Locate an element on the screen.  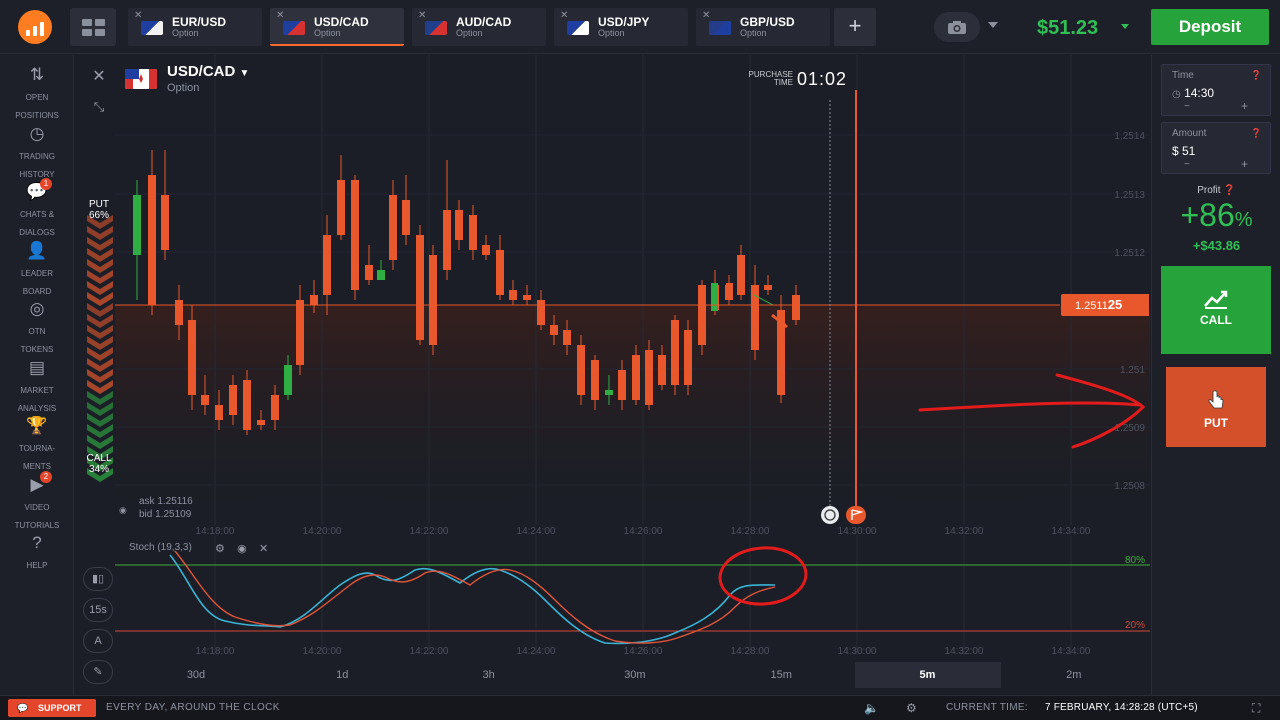
sidebar-item-play: ▶ 2 VIDEO TUTORIALS is located at coordinates (37, 498).